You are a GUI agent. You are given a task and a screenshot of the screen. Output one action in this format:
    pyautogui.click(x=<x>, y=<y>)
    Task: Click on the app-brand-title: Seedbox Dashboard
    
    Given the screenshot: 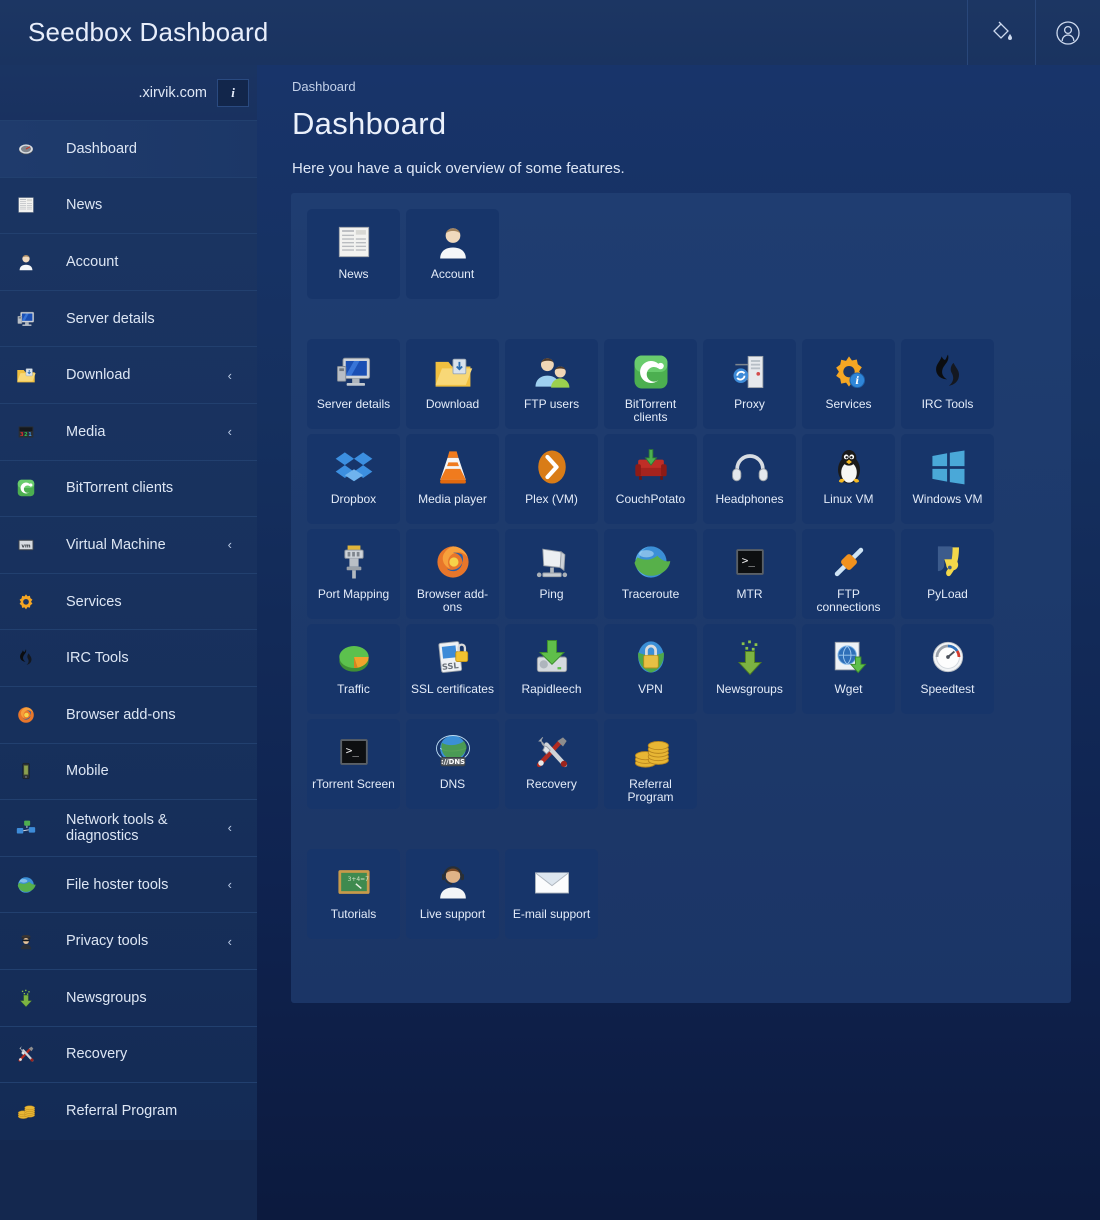 What is the action you would take?
    pyautogui.click(x=148, y=32)
    